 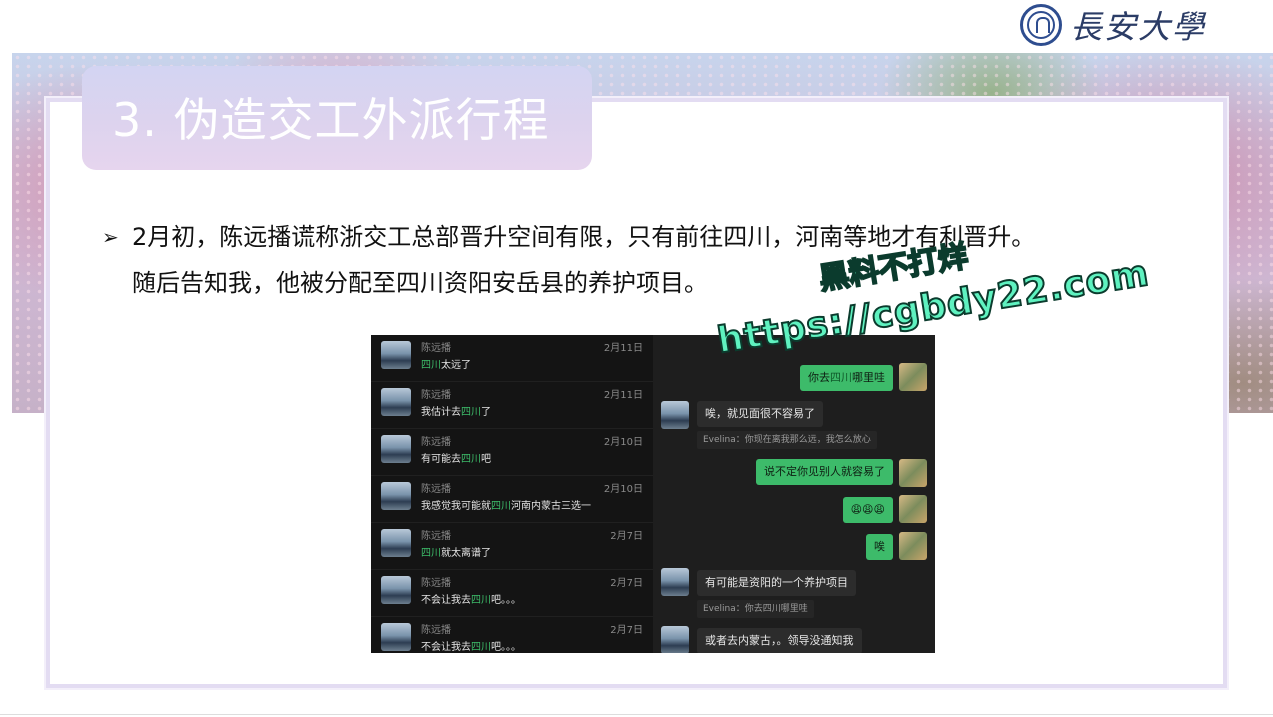 I want to click on sent-message: 说不定你见别人就容易了, so click(x=824, y=472).